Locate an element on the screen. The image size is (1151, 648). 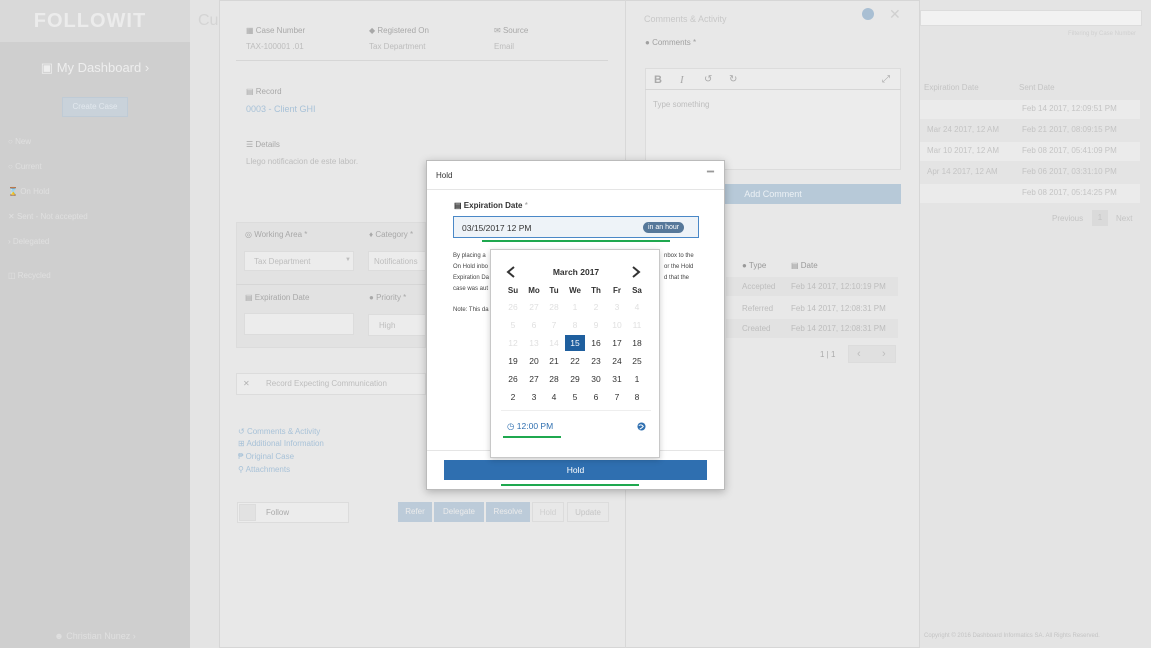
sidebar-item-recycled: ◫ Recycled is located at coordinates (29, 275).